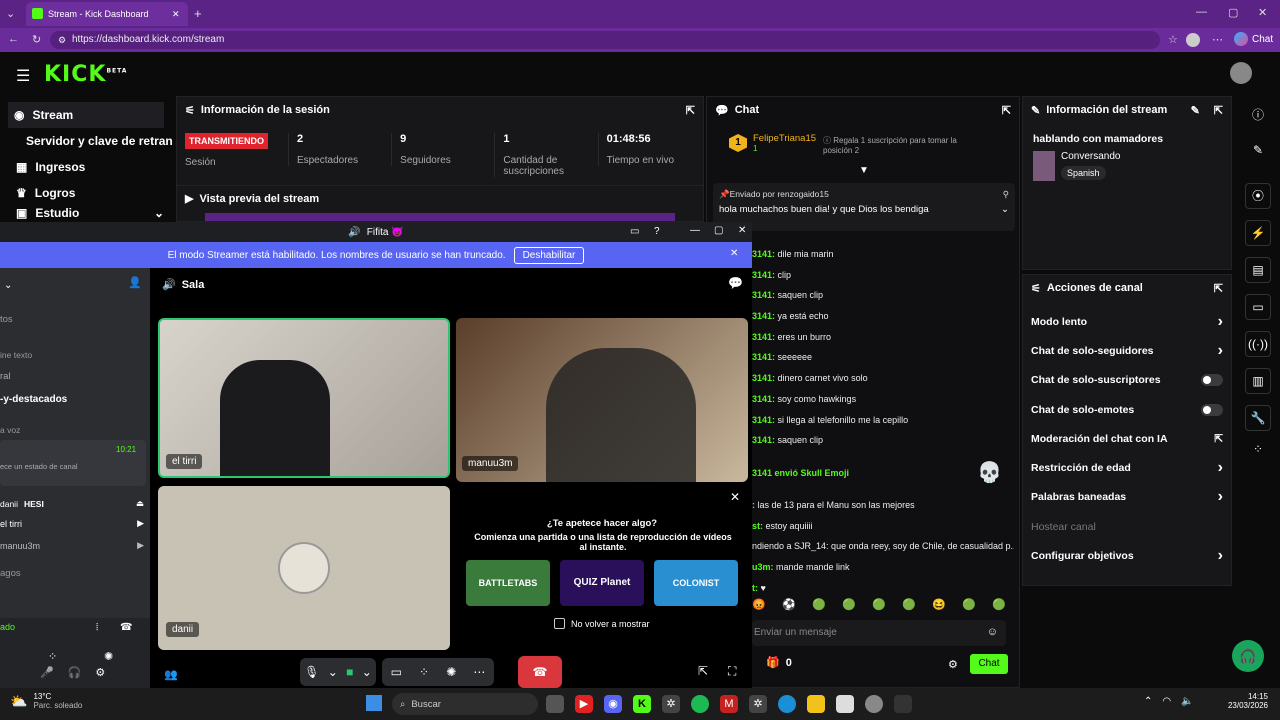 The image size is (1280, 720). I want to click on menu-dots-icon: ⋯, so click(1217, 39).